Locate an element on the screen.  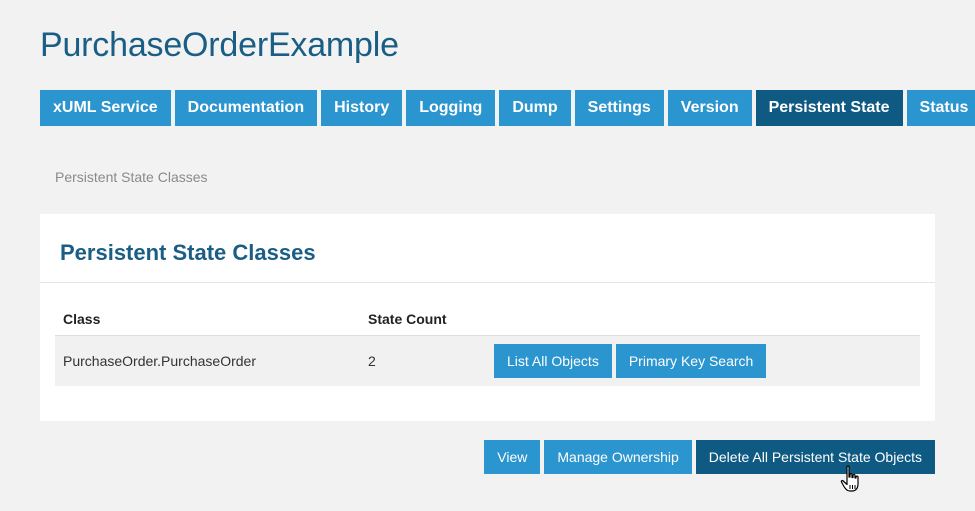
page-title: PurchaseOrderExample is located at coordinates (219, 45).